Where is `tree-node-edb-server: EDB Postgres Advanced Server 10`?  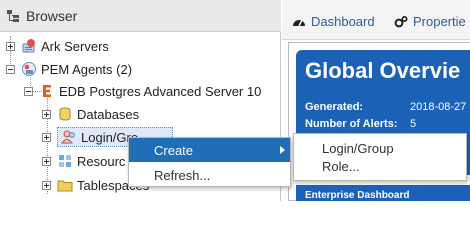
tree-node-edb-server: EDB Postgres Advanced Server 10 is located at coordinates (142, 91).